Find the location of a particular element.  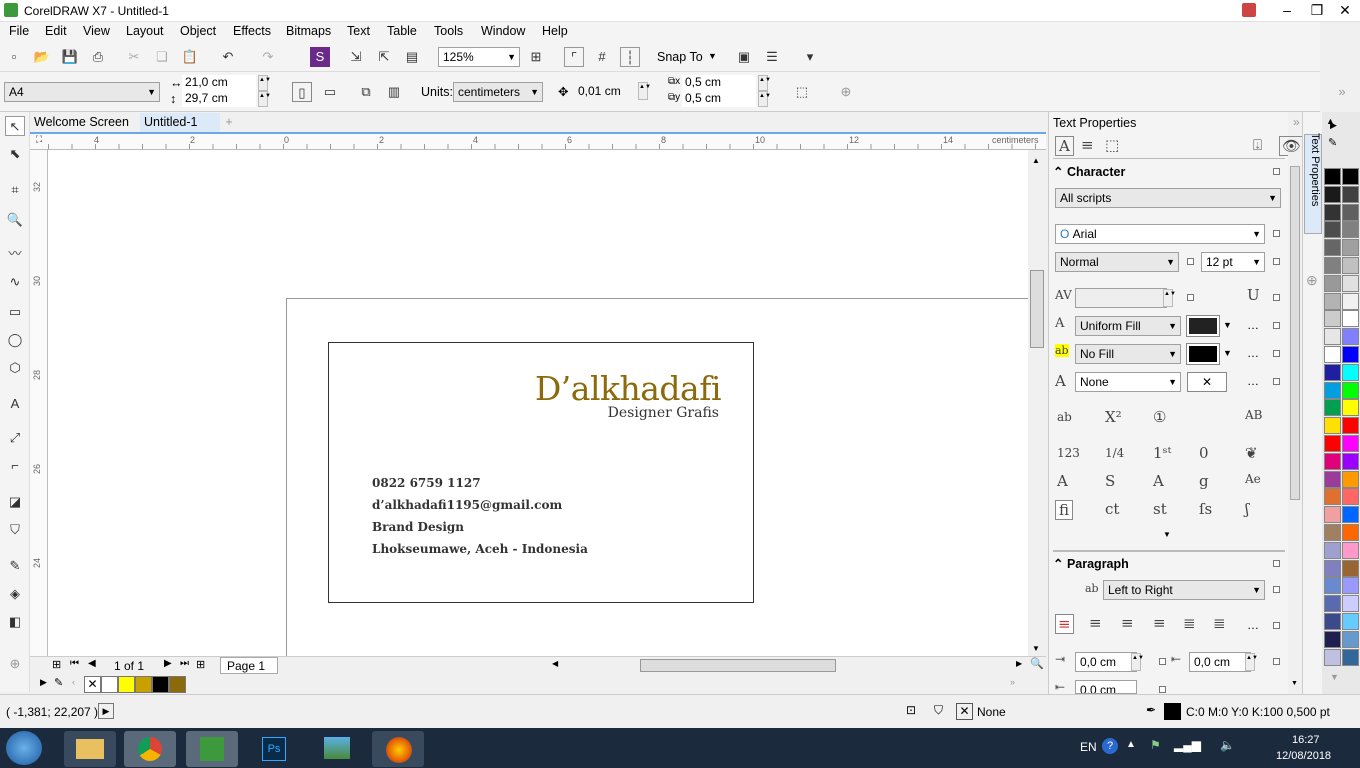

chrome-icon is located at coordinates (150, 749).